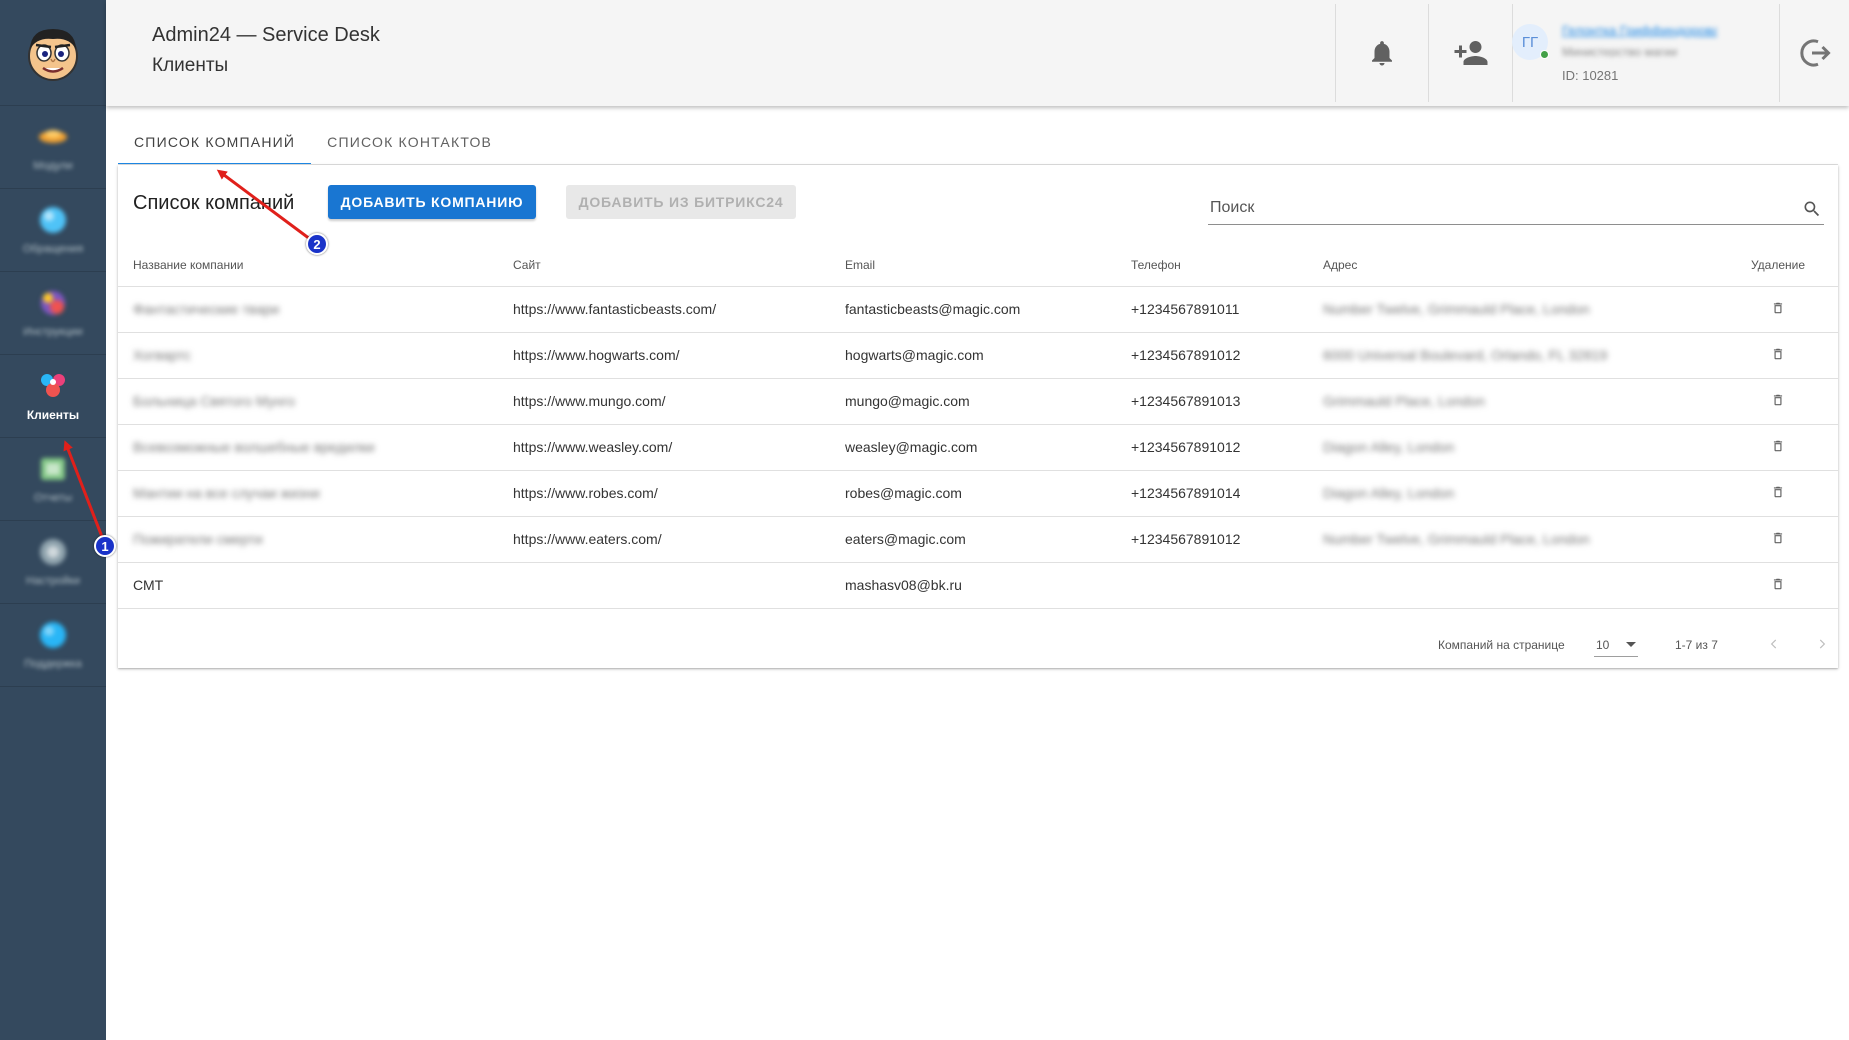 This screenshot has width=1849, height=1040. I want to click on phone-cell: +1234567891014, so click(1212, 493).